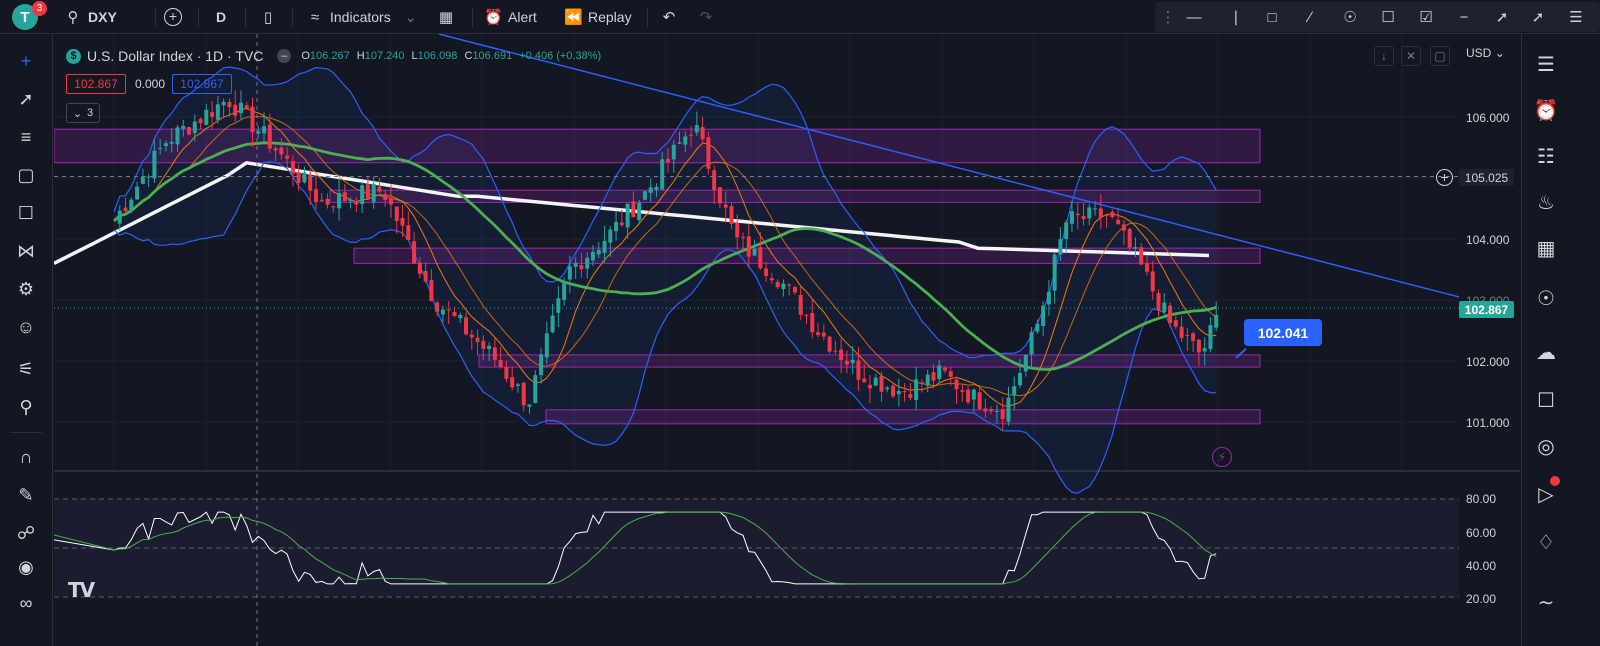  What do you see at coordinates (1546, 602) in the screenshot?
I see `wave-icon: ∼` at bounding box center [1546, 602].